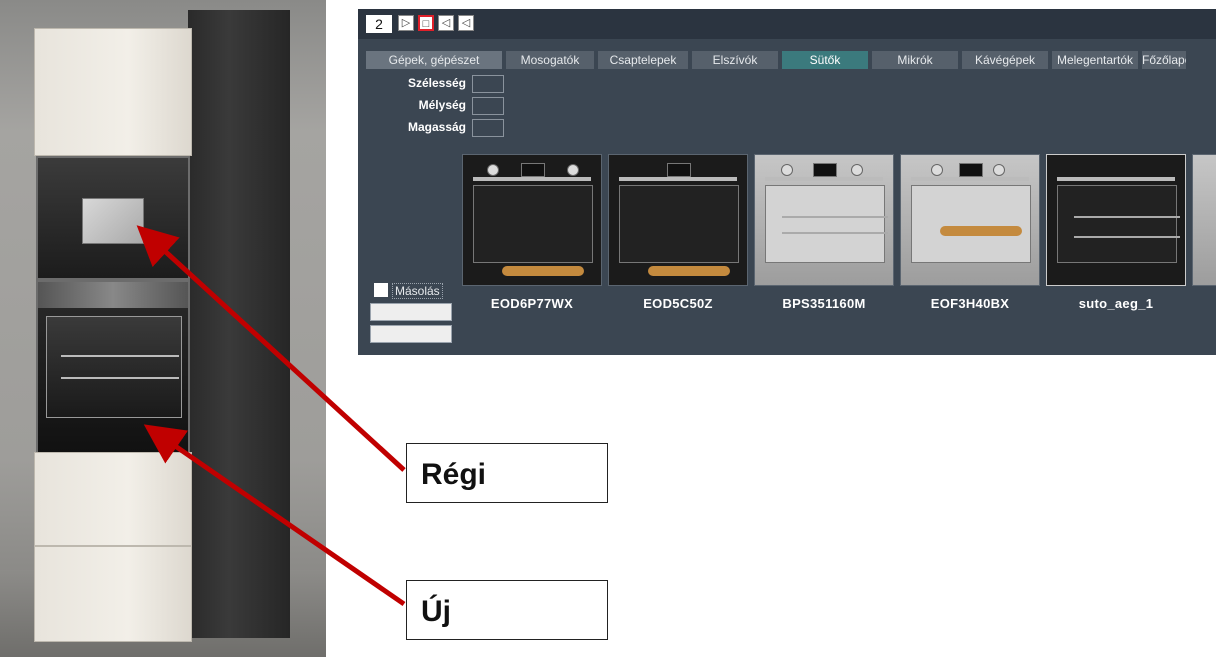 Image resolution: width=1216 pixels, height=657 pixels. What do you see at coordinates (436, 127) in the screenshot?
I see `height-label: Magasság` at bounding box center [436, 127].